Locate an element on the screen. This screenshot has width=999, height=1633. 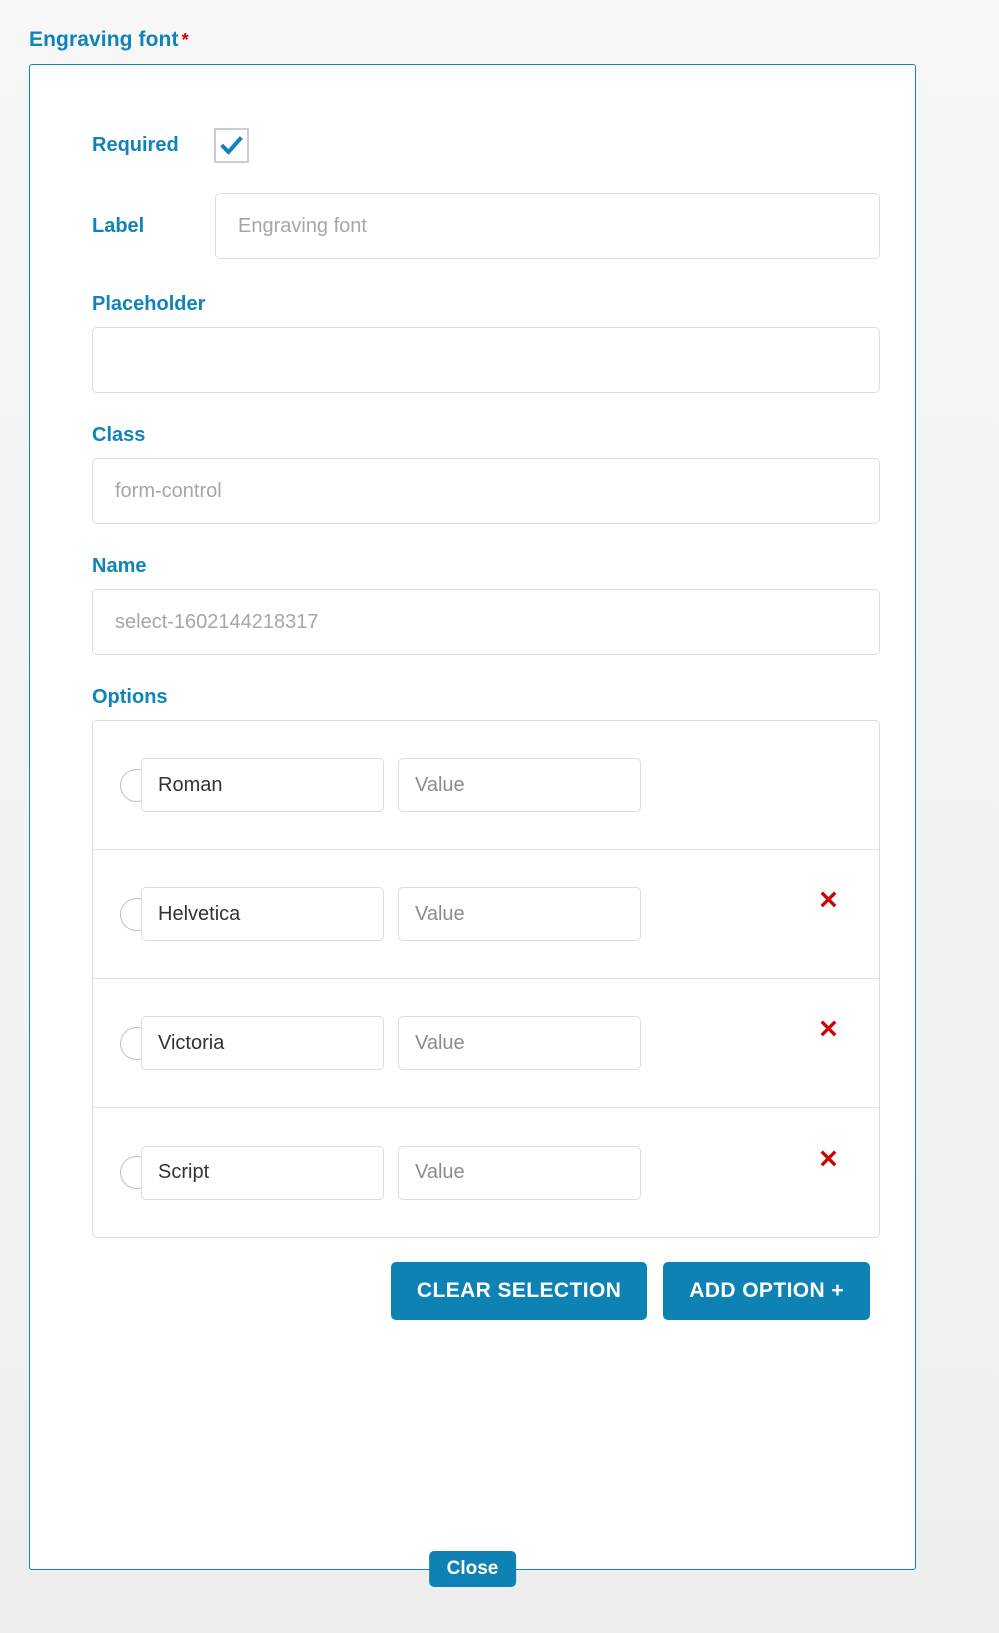
field-heading-text: Engraving font is located at coordinates (104, 39).